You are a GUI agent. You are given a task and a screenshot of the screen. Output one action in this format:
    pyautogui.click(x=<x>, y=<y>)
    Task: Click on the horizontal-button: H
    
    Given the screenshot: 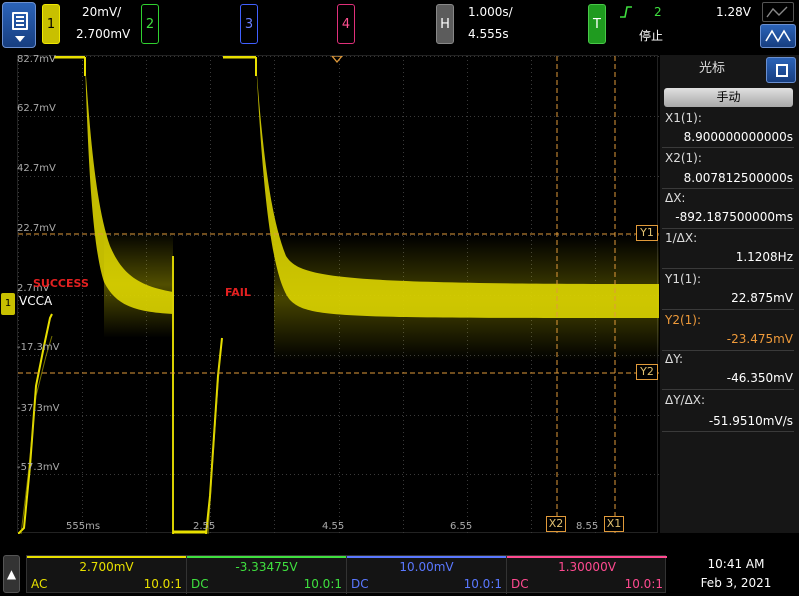 What is the action you would take?
    pyautogui.click(x=445, y=24)
    